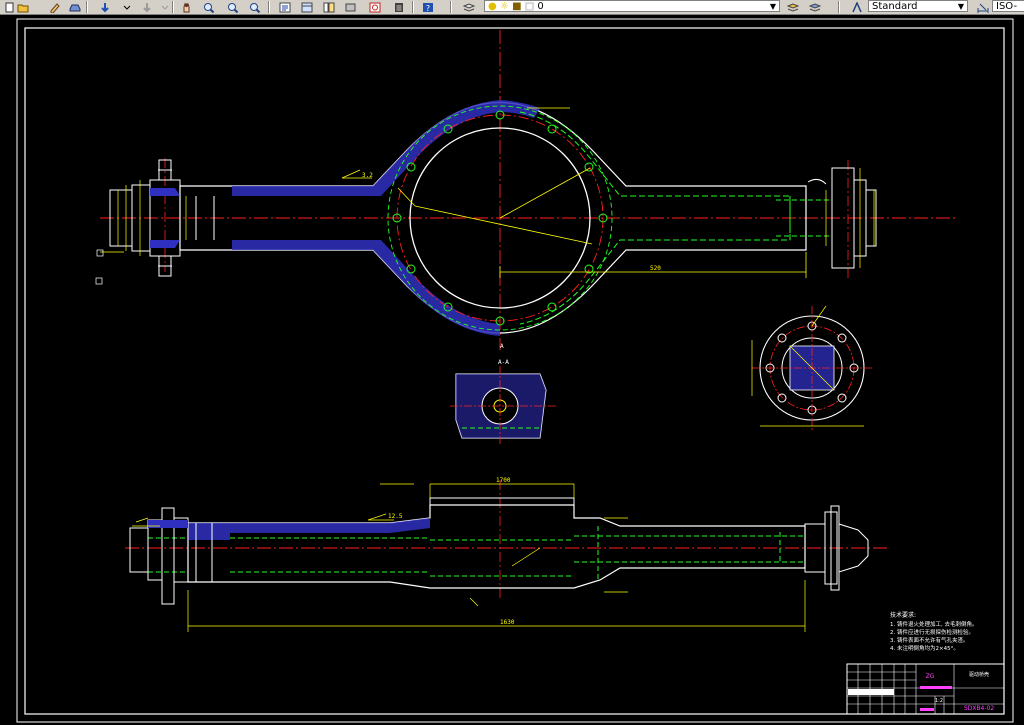 This screenshot has width=1024, height=725. What do you see at coordinates (492, 6) in the screenshot?
I see `lightbulb-icon: ●` at bounding box center [492, 6].